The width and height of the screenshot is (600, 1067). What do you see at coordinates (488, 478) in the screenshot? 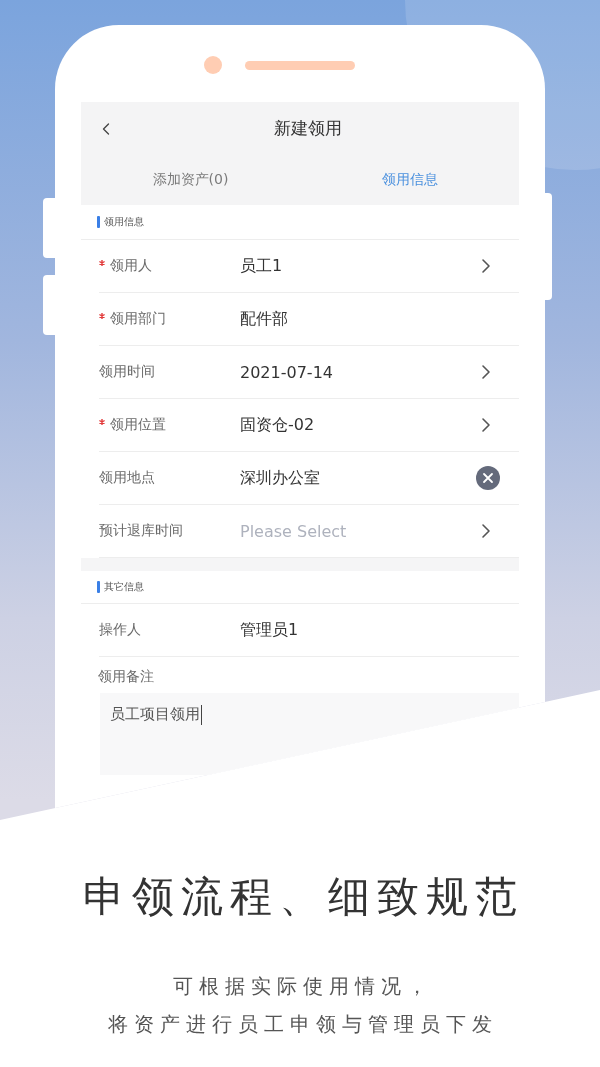
I see `clear-icon` at bounding box center [488, 478].